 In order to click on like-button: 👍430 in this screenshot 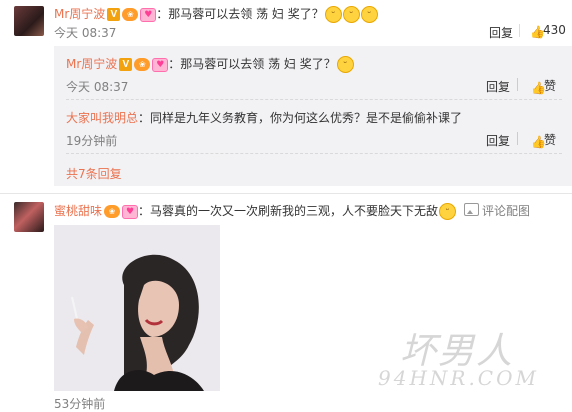, I will do `click(548, 31)`.